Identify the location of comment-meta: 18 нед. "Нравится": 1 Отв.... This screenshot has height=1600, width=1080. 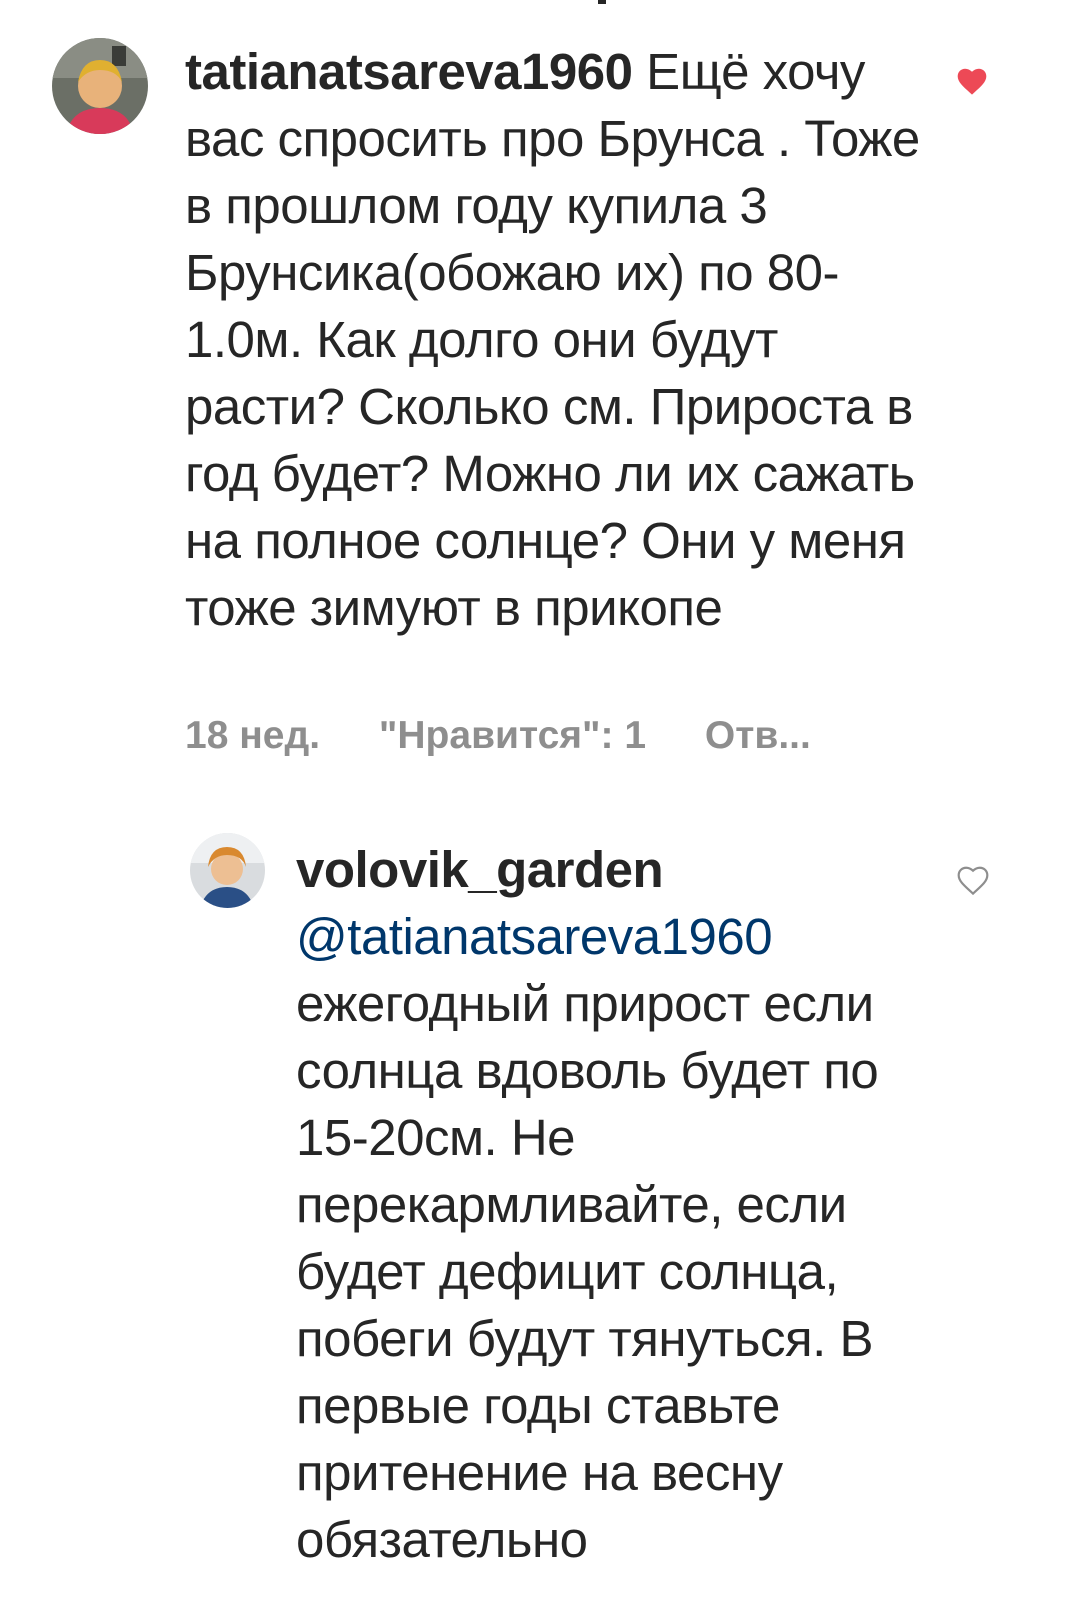
(498, 736).